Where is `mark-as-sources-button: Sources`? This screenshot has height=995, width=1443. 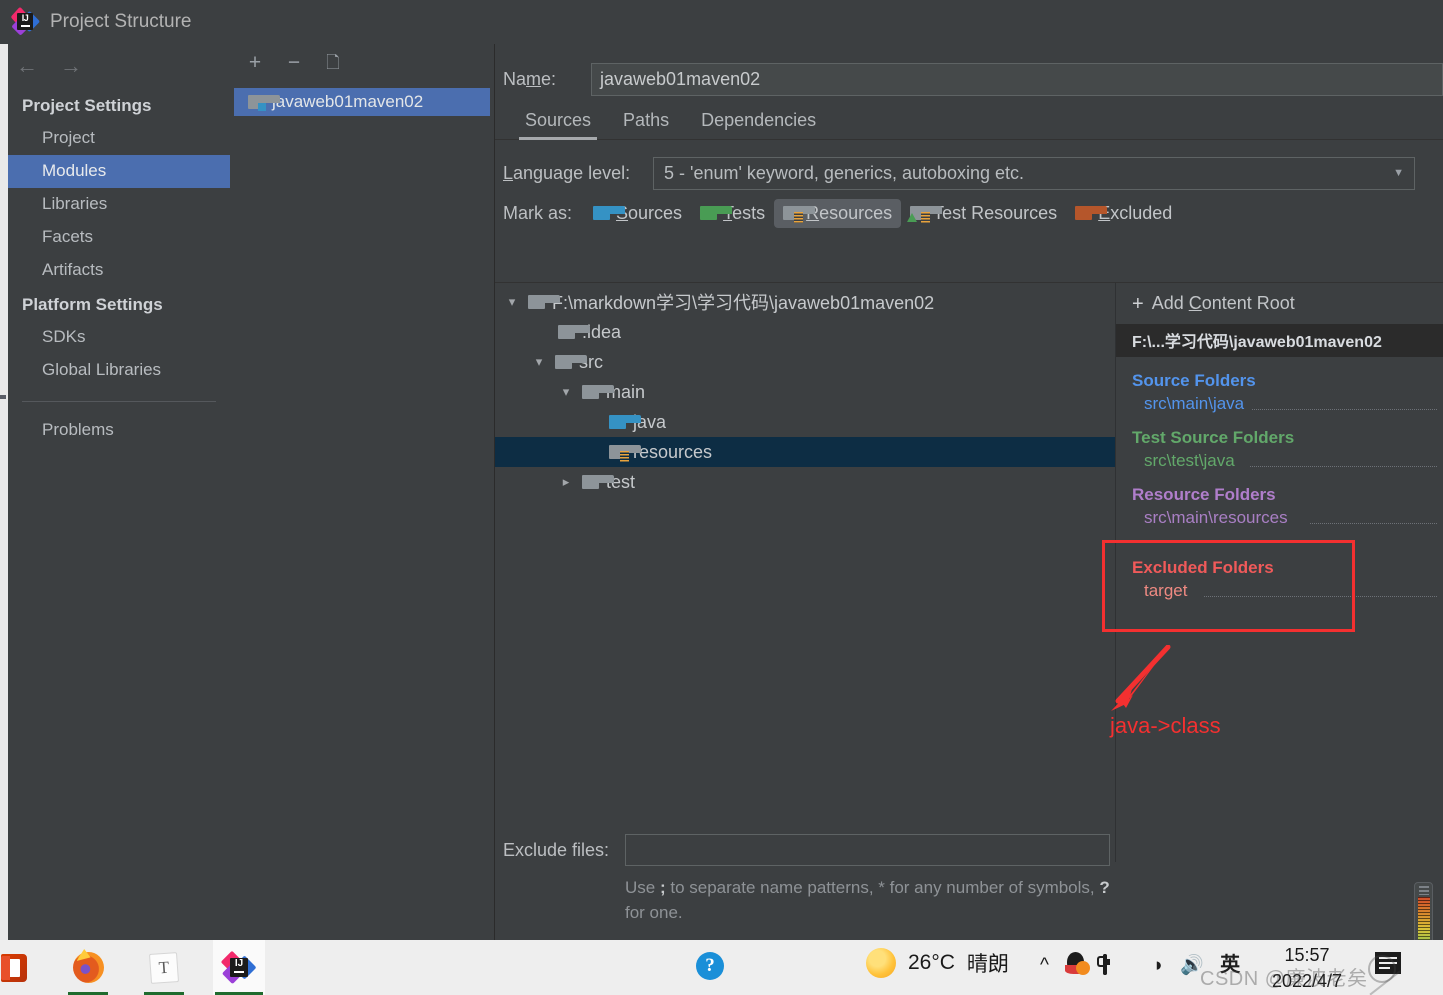
mark-as-sources-button: Sources is located at coordinates (637, 213).